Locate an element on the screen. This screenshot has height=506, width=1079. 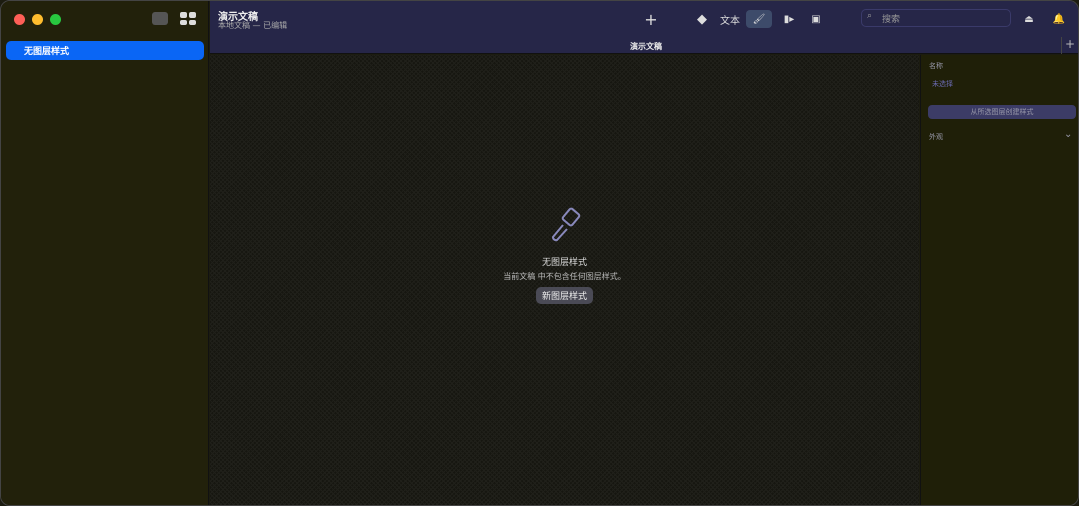
inspector-panel: 名称 未选择 从所选图层创建样式 外观 ⌄ is located at coordinates (999, 280).